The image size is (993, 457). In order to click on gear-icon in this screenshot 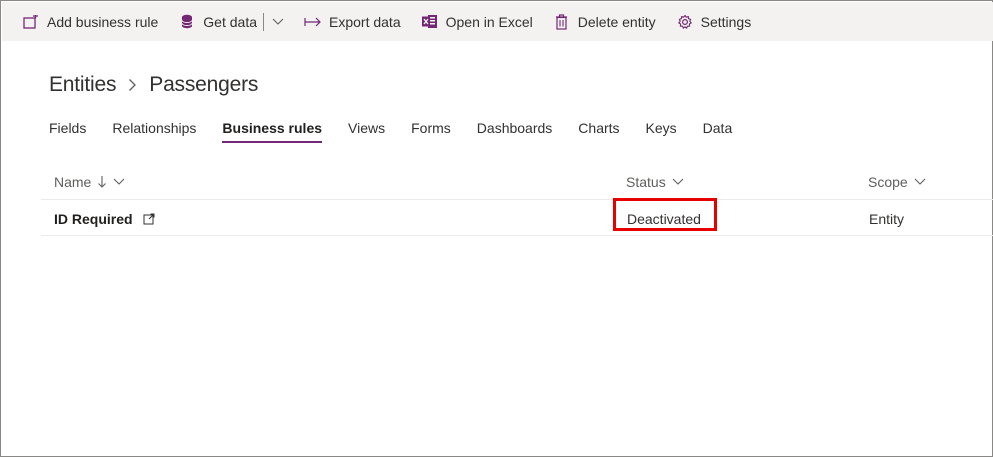, I will do `click(685, 22)`.